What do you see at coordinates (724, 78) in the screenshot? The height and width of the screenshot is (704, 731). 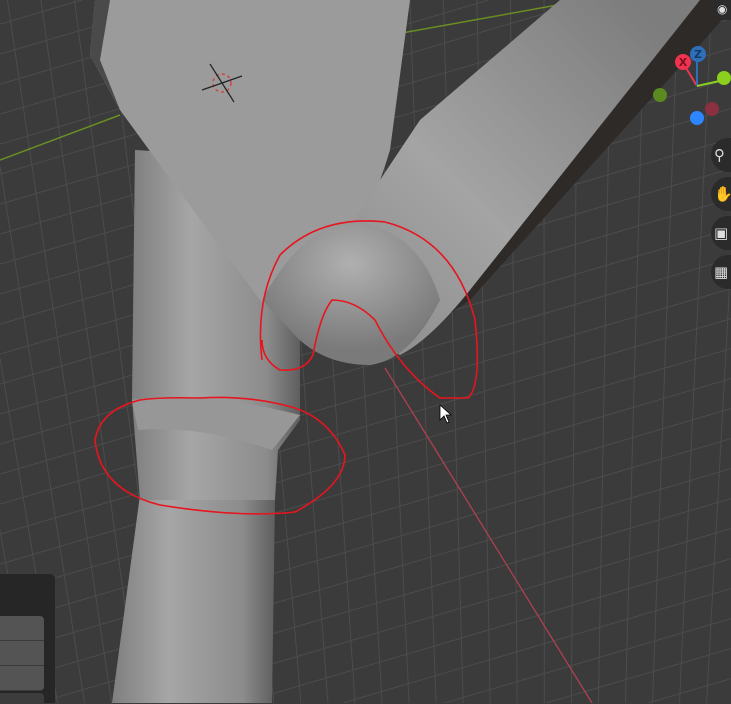 I see `gizmo-y-axis` at bounding box center [724, 78].